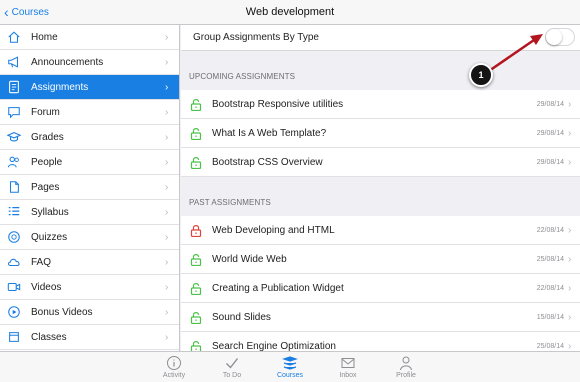 This screenshot has width=580, height=382. Describe the element at coordinates (550, 288) in the screenshot. I see `assignment-date: 22/08/14` at that location.